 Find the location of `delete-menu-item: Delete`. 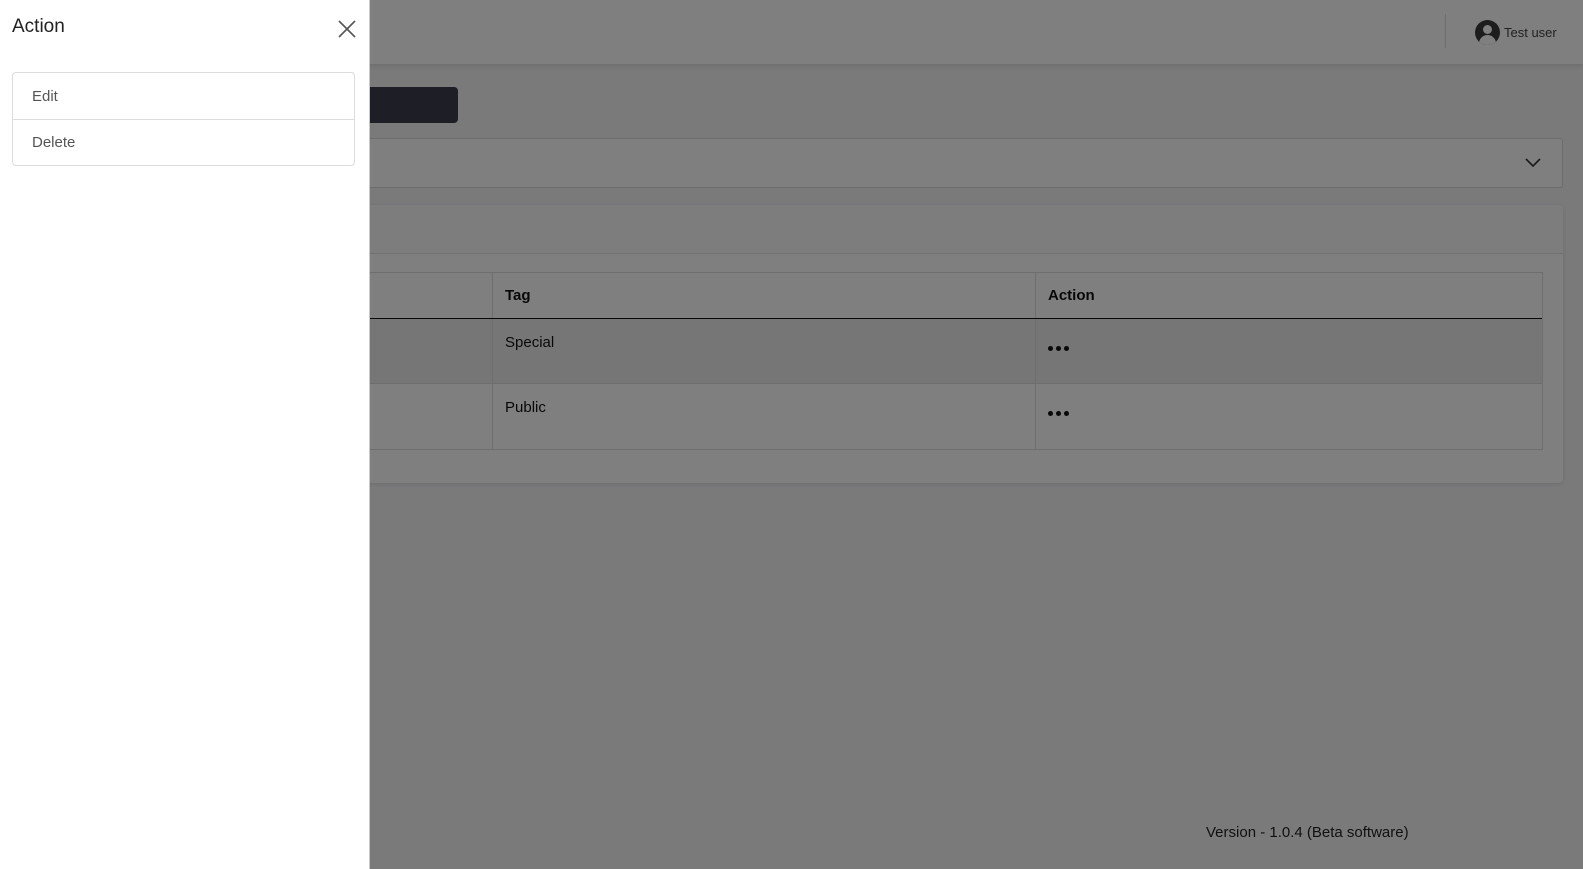

delete-menu-item: Delete is located at coordinates (183, 142).